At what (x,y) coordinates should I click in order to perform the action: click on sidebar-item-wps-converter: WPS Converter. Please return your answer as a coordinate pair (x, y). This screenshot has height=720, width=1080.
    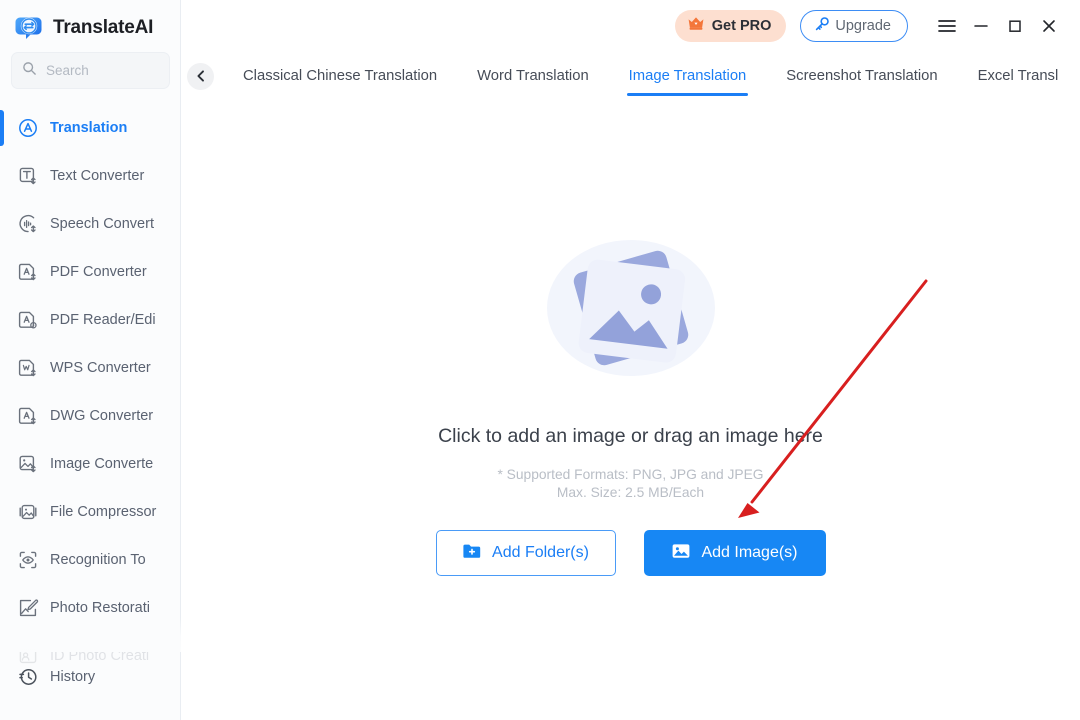
    Looking at the image, I should click on (90, 368).